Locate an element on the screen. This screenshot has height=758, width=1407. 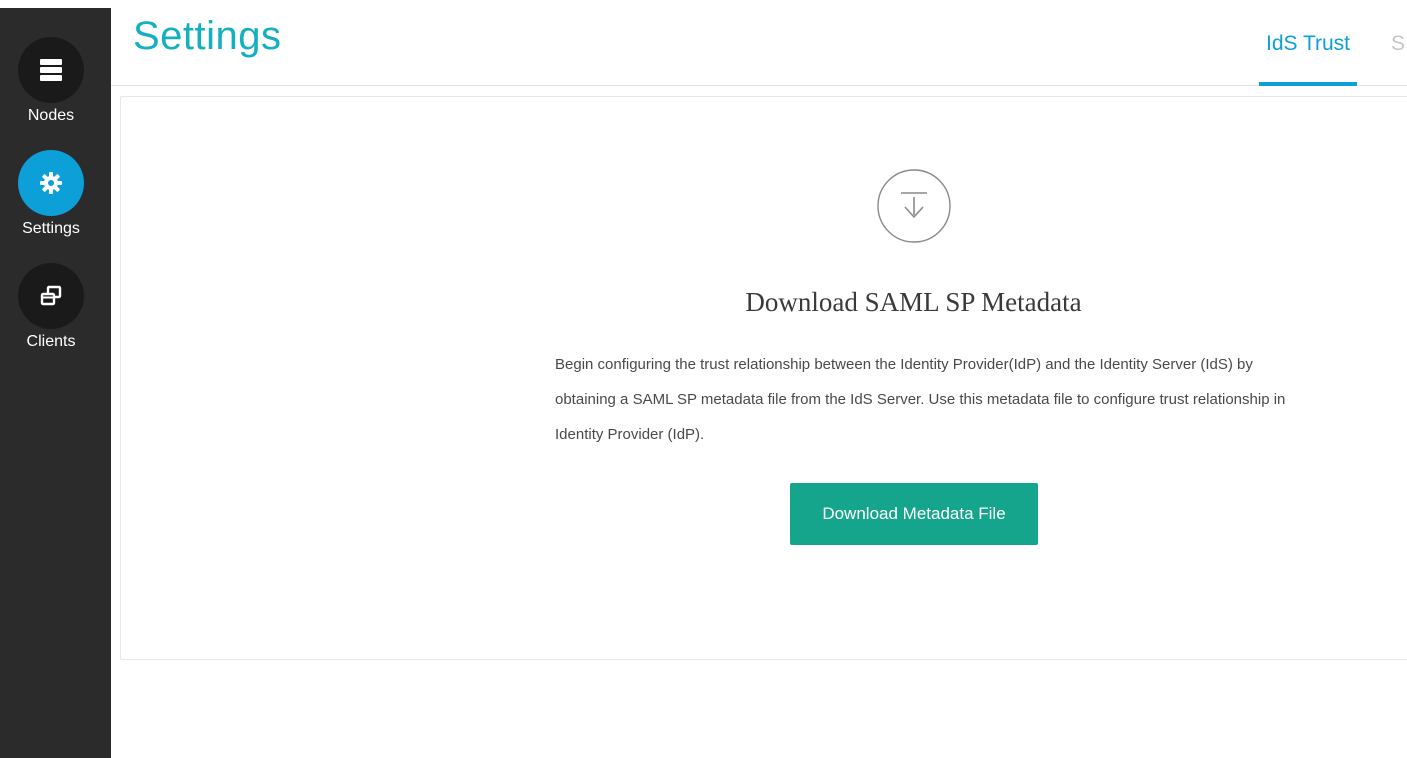
nav-nodes-circle is located at coordinates (51, 70).